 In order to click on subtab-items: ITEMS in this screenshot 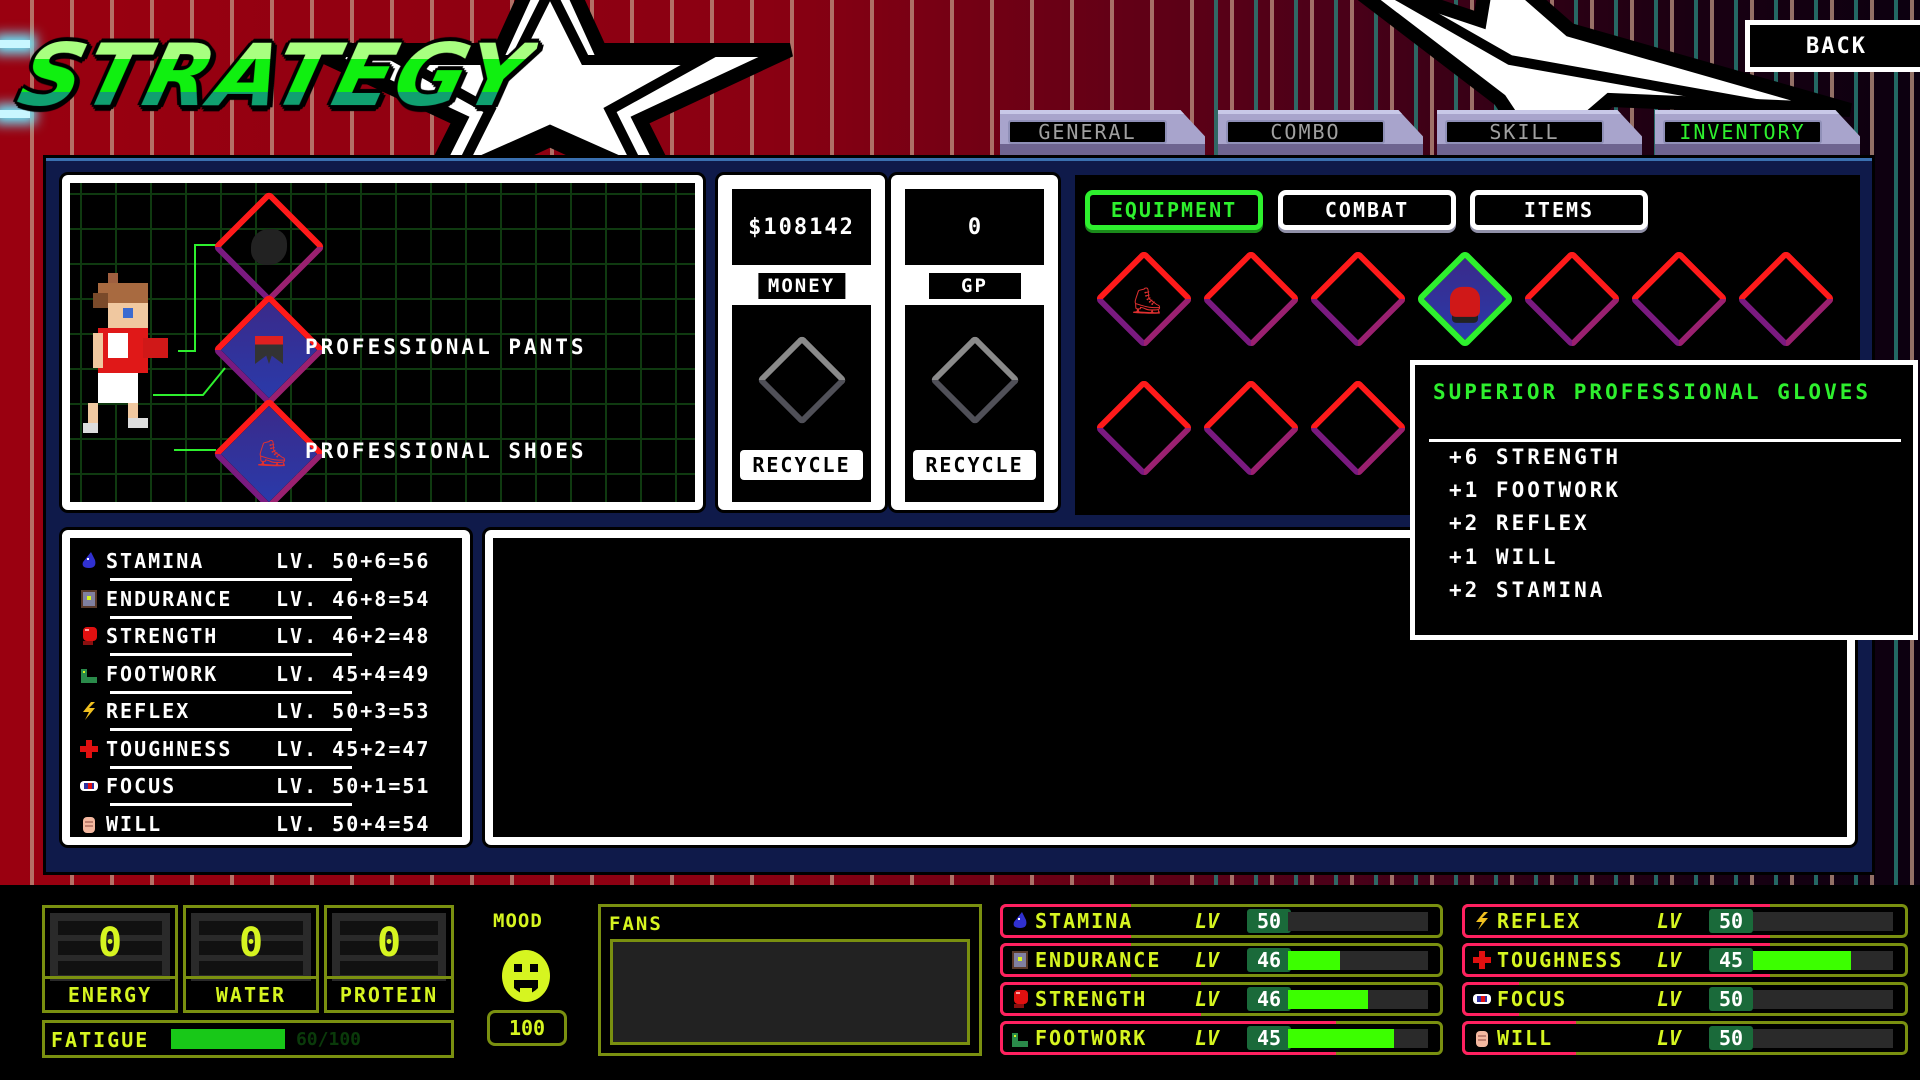, I will do `click(1559, 210)`.